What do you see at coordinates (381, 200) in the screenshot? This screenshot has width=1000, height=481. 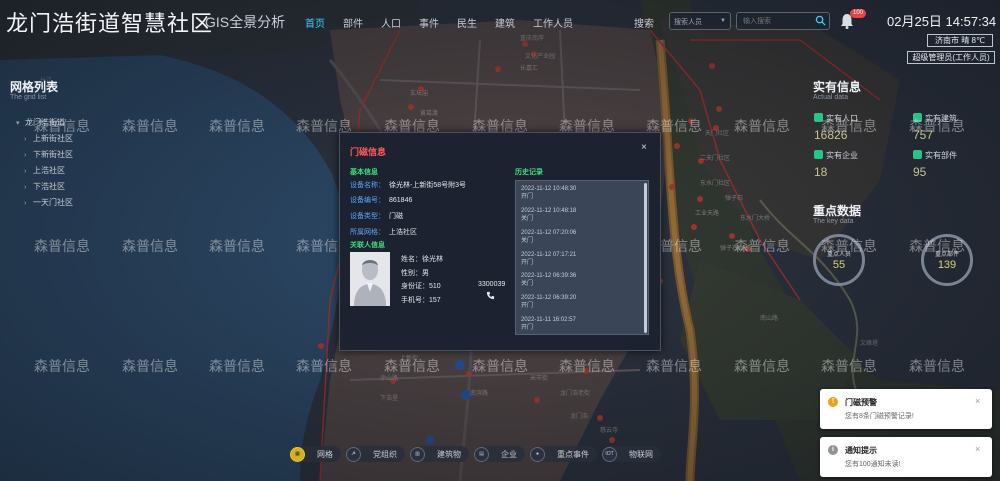 I see `field-device-id: 设备编号： 861846` at bounding box center [381, 200].